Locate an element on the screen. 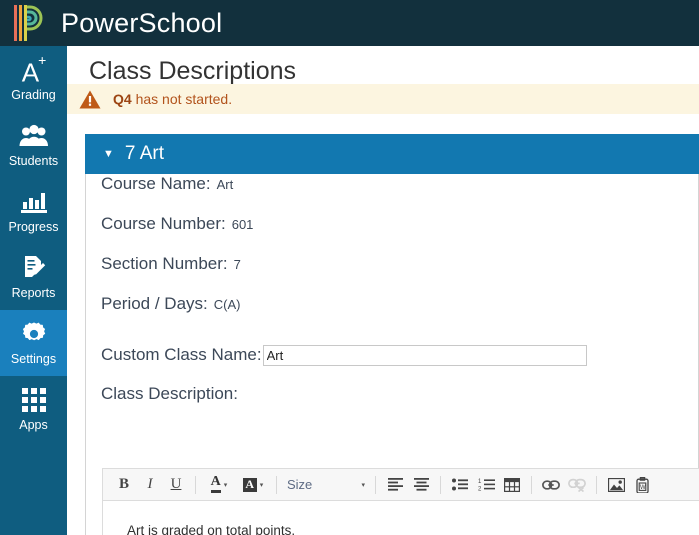  sidebar-item-students: Students is located at coordinates (33, 145).